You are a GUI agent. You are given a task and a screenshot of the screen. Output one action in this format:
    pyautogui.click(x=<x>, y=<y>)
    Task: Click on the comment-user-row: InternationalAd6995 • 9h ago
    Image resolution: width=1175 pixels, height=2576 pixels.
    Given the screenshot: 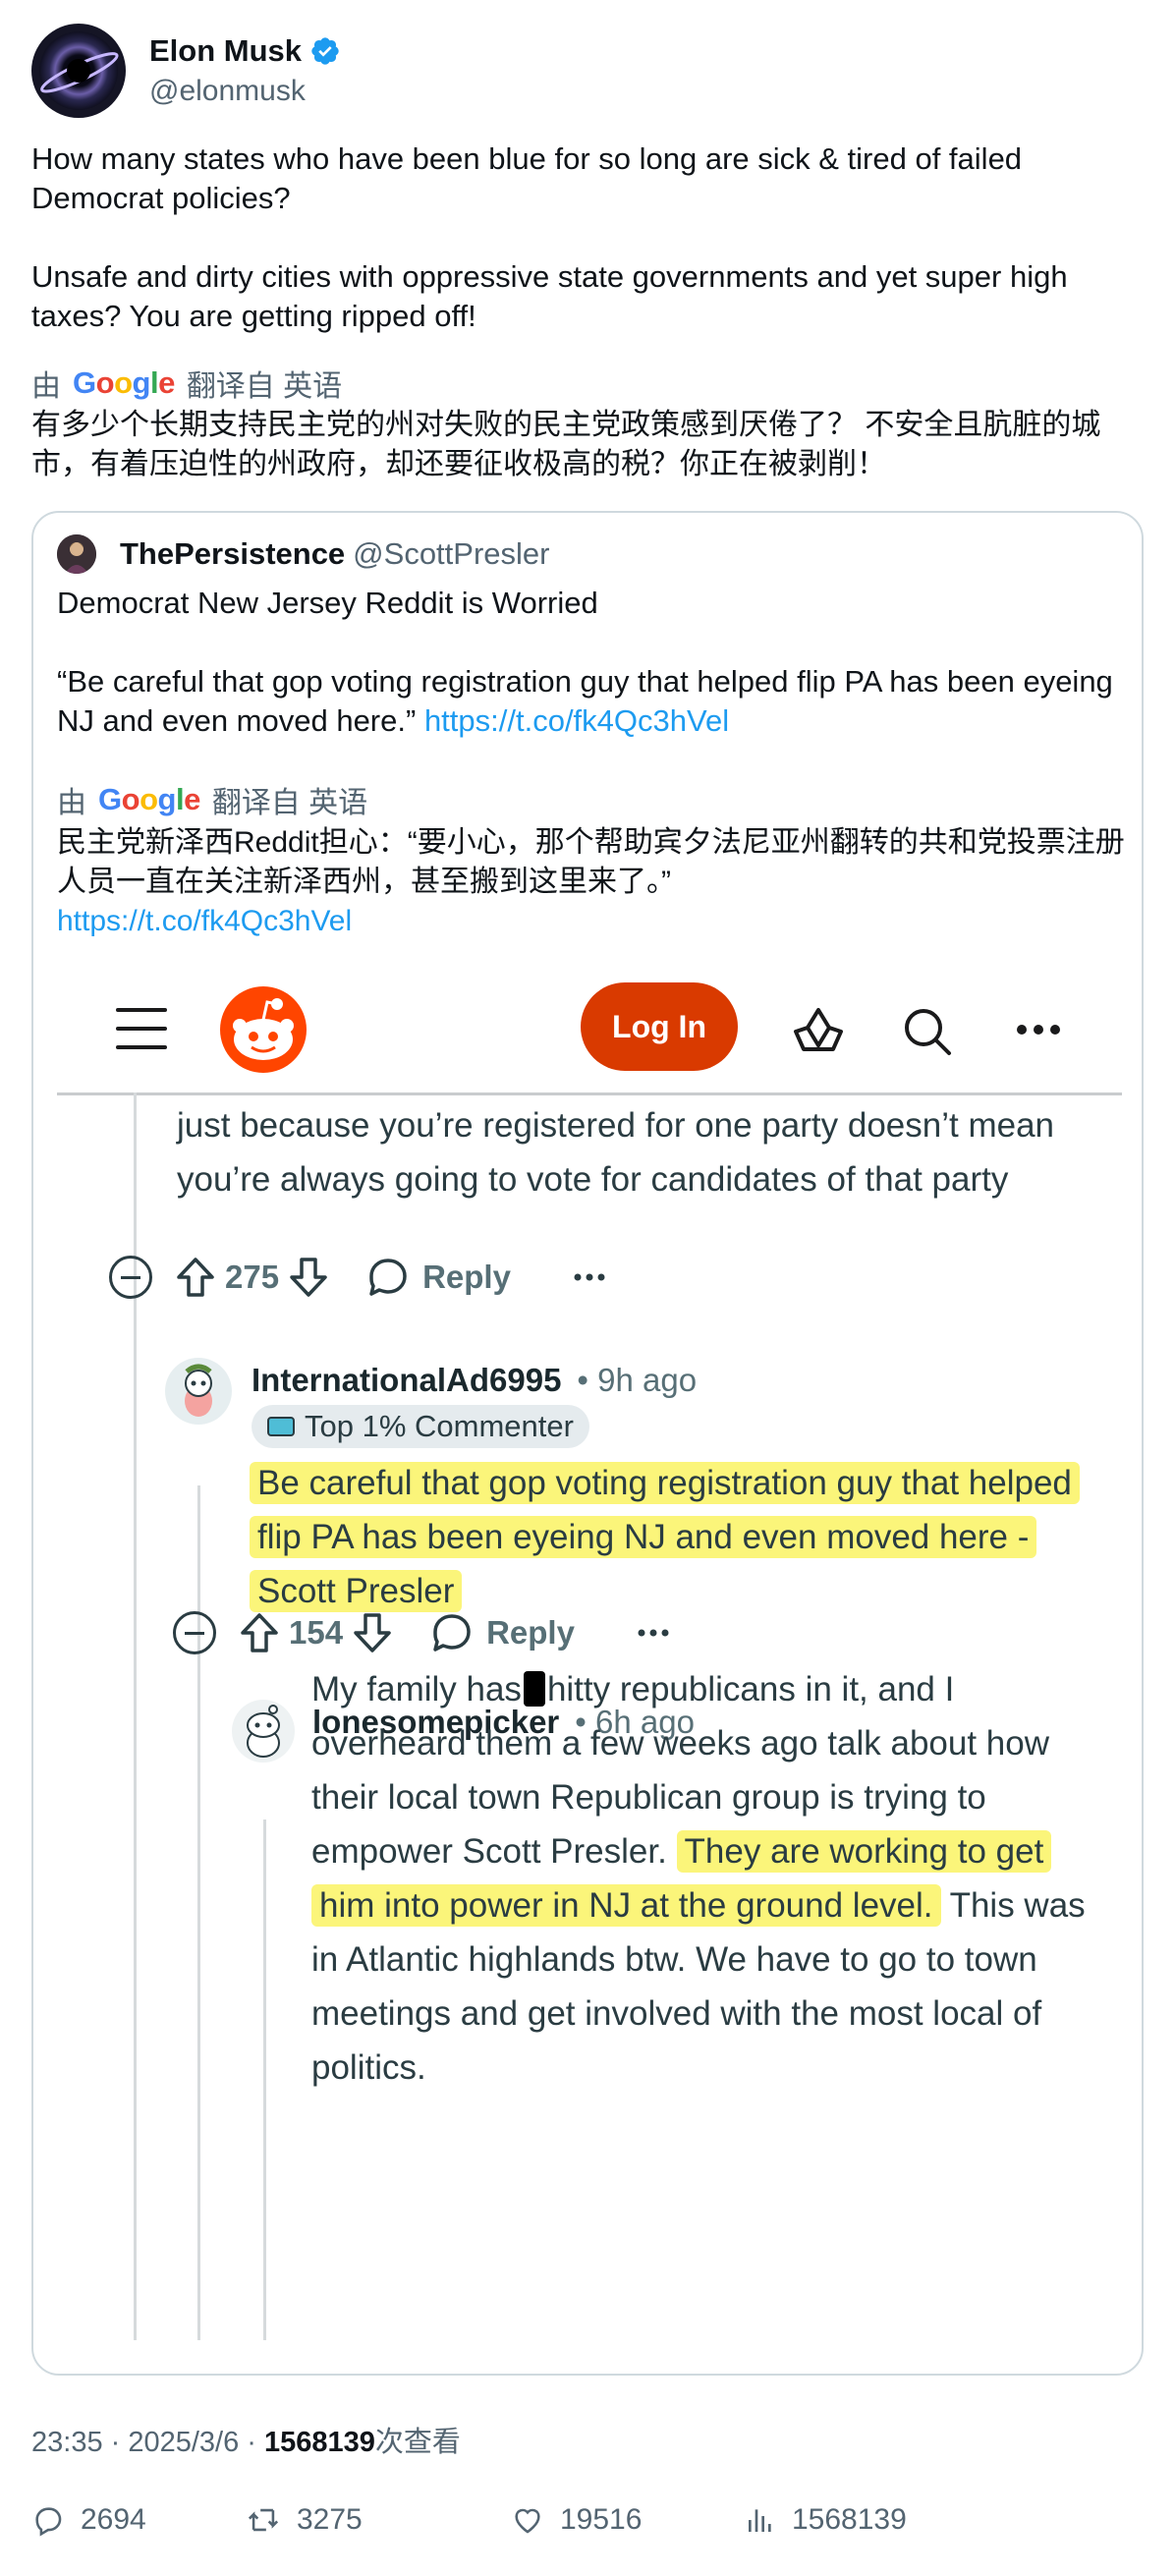 What is the action you would take?
    pyautogui.click(x=474, y=1380)
    